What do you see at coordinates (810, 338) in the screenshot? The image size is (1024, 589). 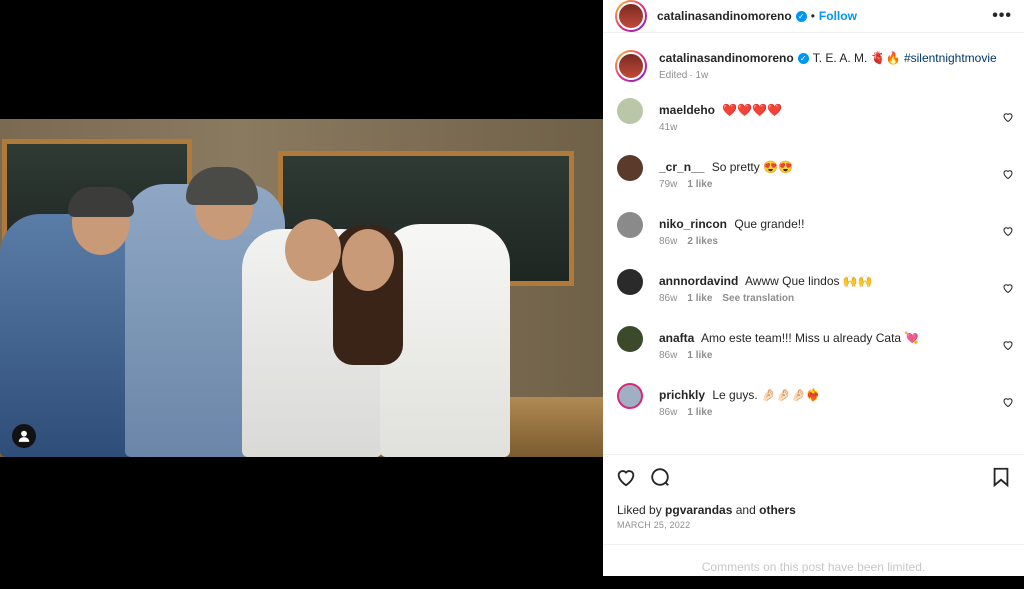 I see `comment-body: Amo este team!!! Miss u already Cata 💘` at bounding box center [810, 338].